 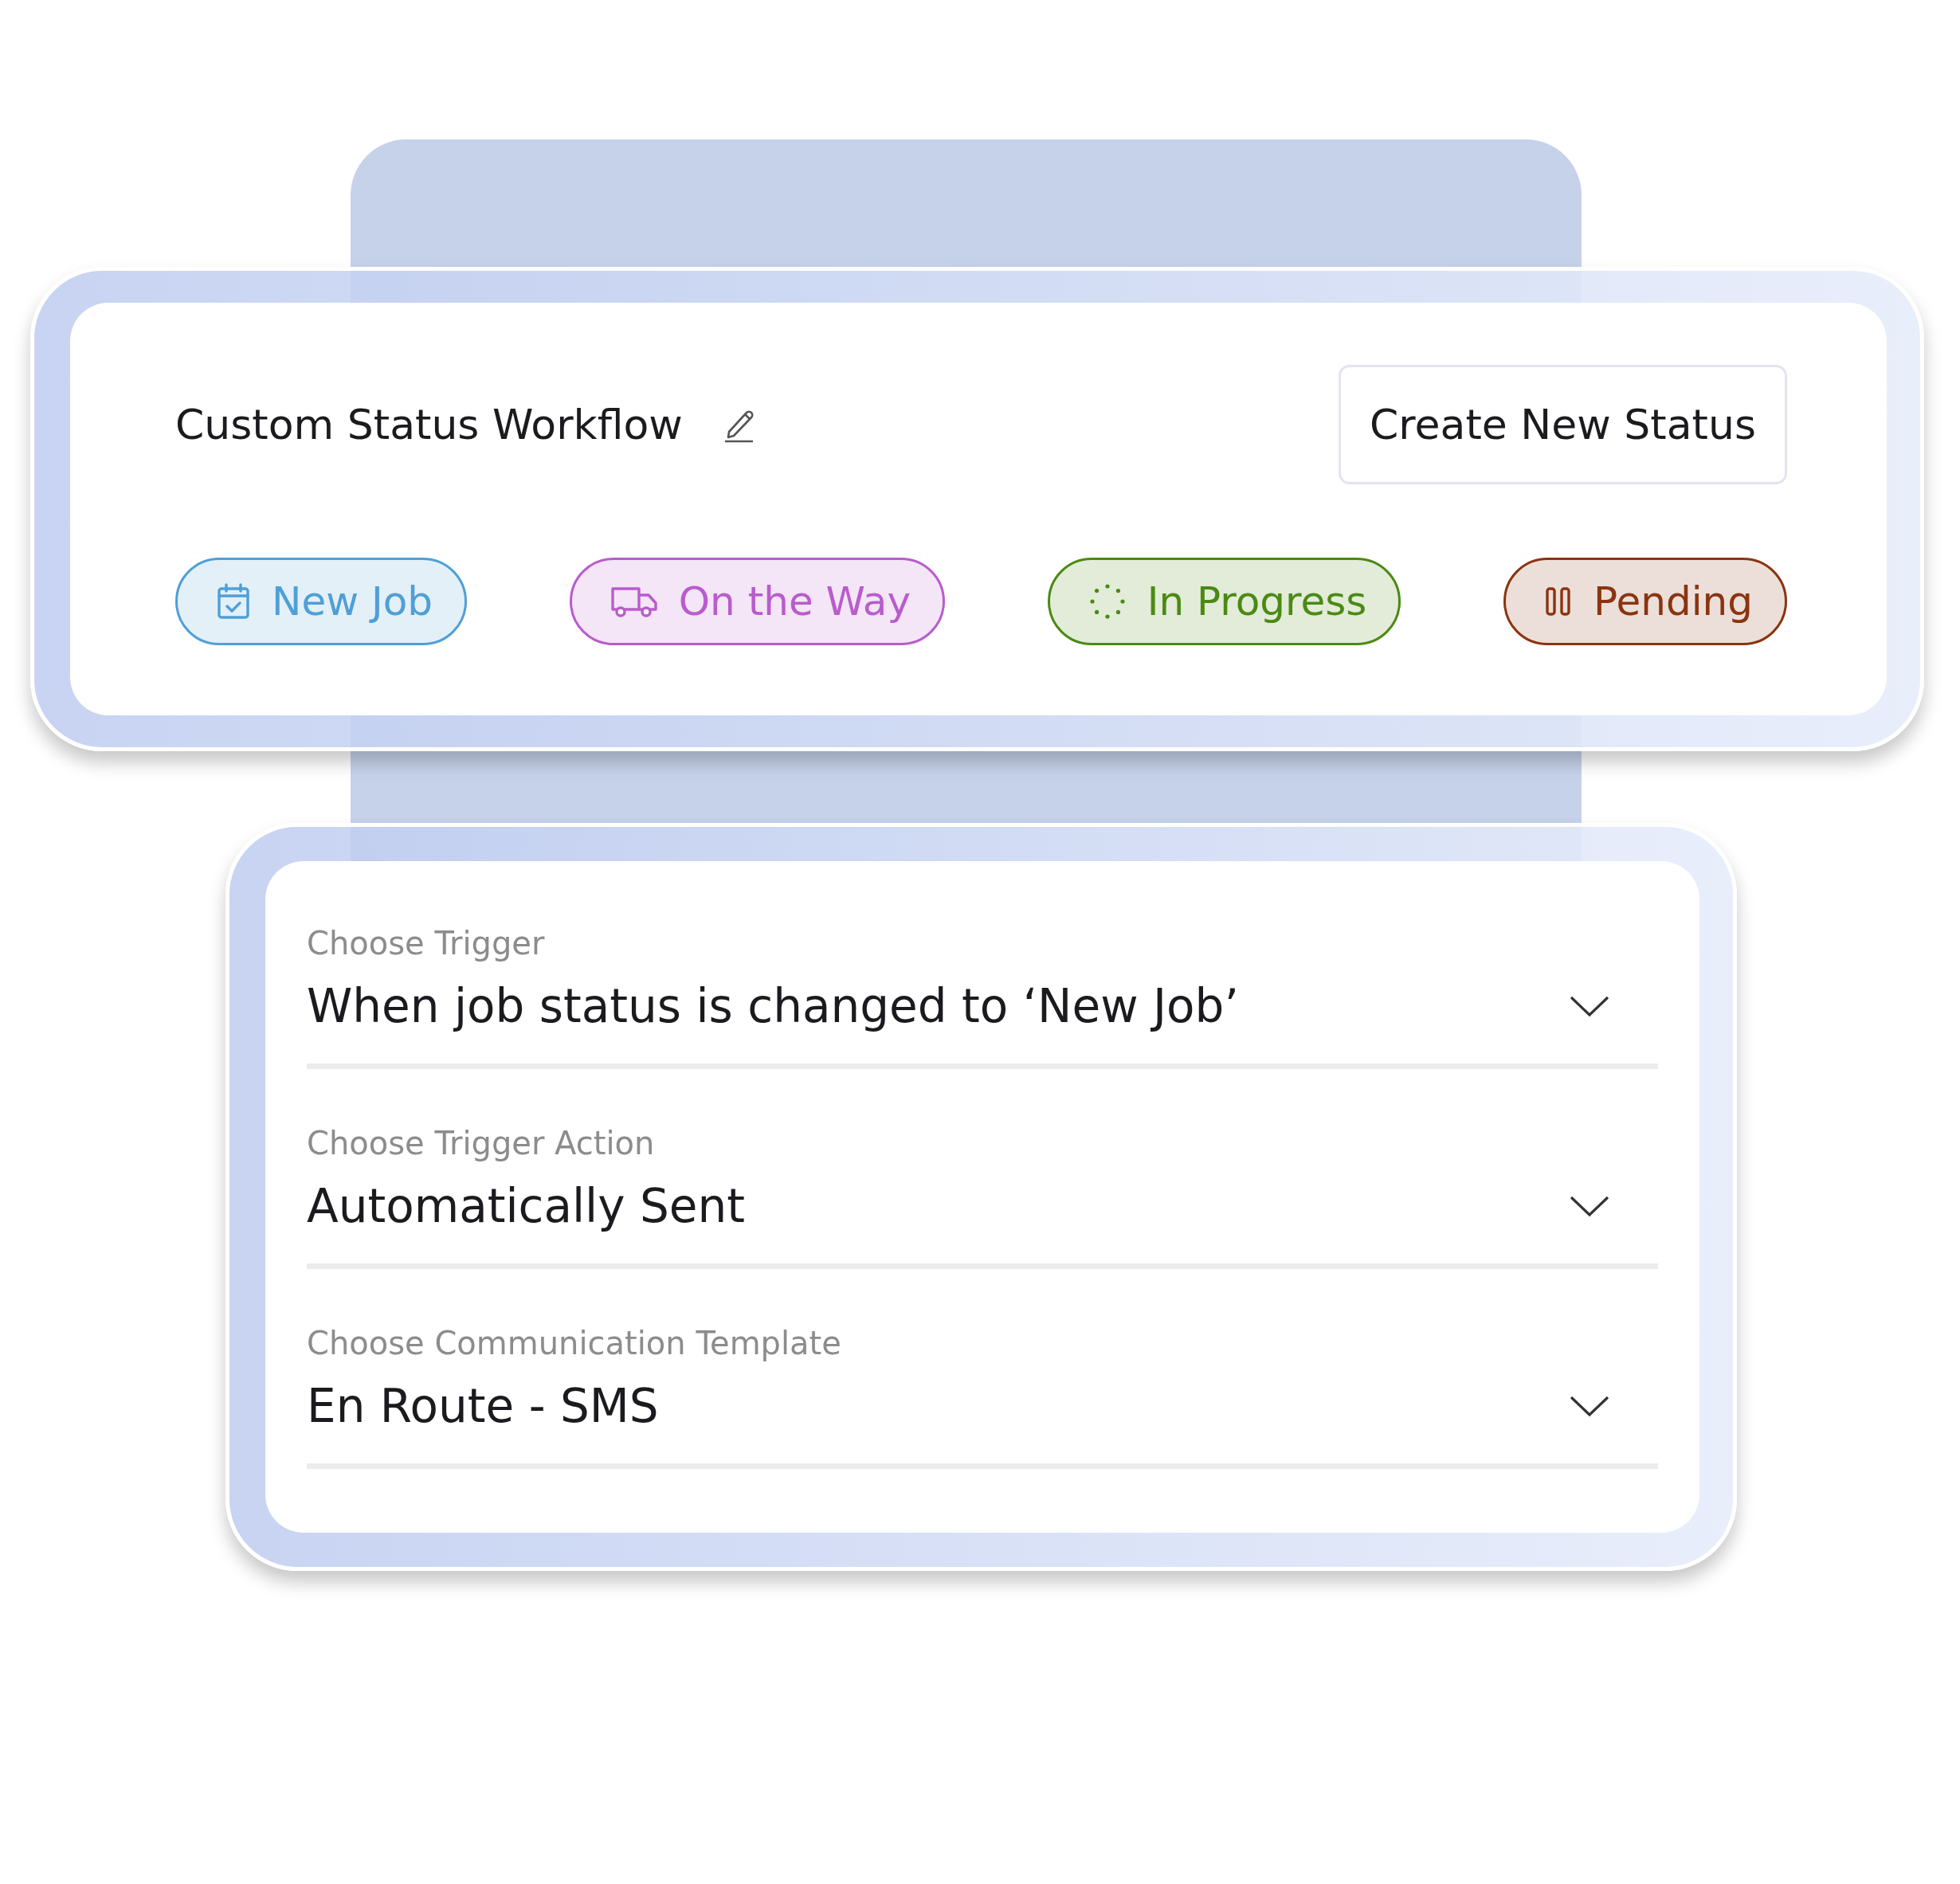 I want to click on select-field: Automatically Sent, so click(x=982, y=1224).